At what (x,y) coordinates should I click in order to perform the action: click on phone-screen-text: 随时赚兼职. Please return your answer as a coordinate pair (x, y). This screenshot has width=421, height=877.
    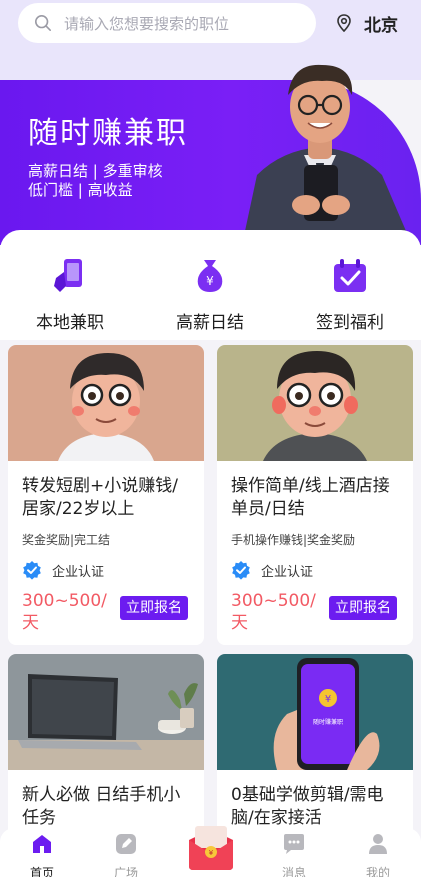
    Looking at the image, I should click on (328, 722).